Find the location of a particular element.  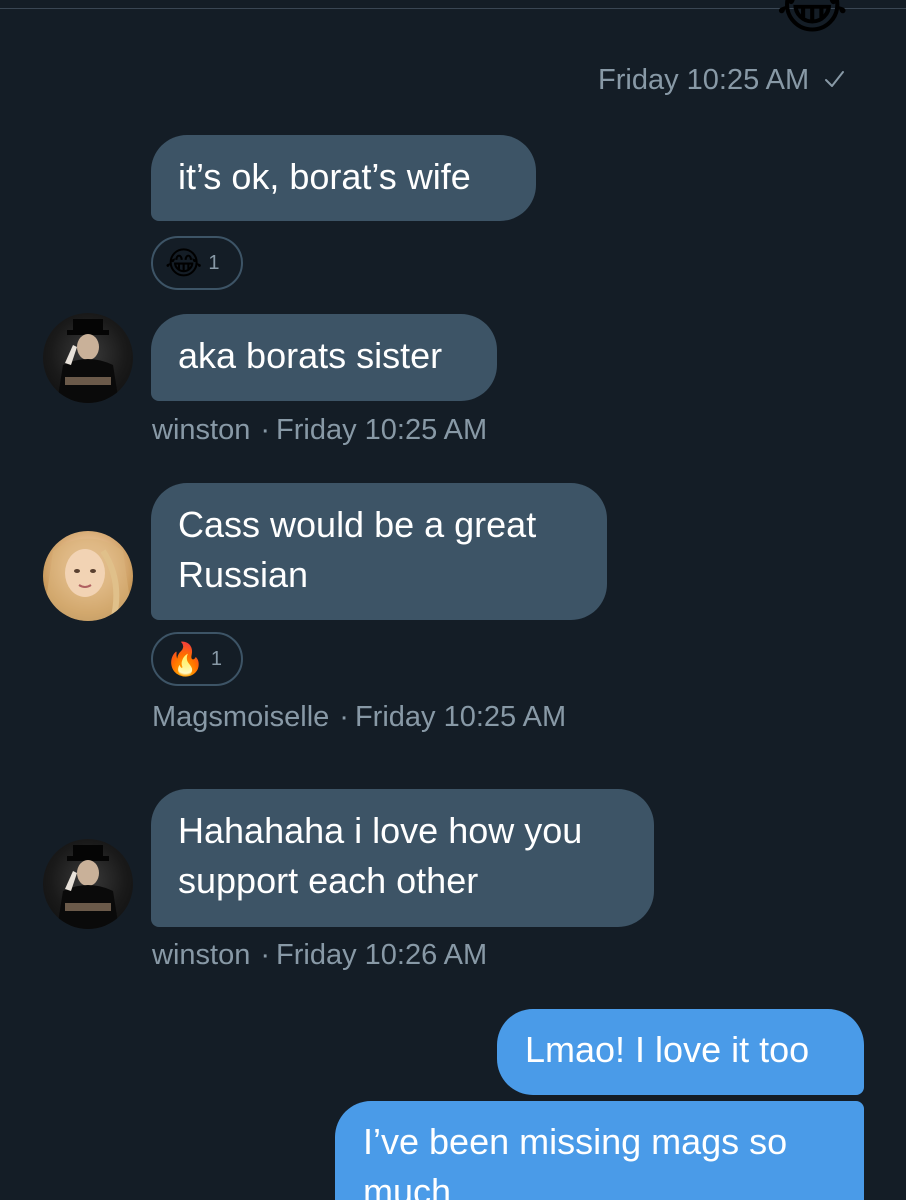

incoming-message-bubble: it’s ok, borat’s wife is located at coordinates (343, 178).